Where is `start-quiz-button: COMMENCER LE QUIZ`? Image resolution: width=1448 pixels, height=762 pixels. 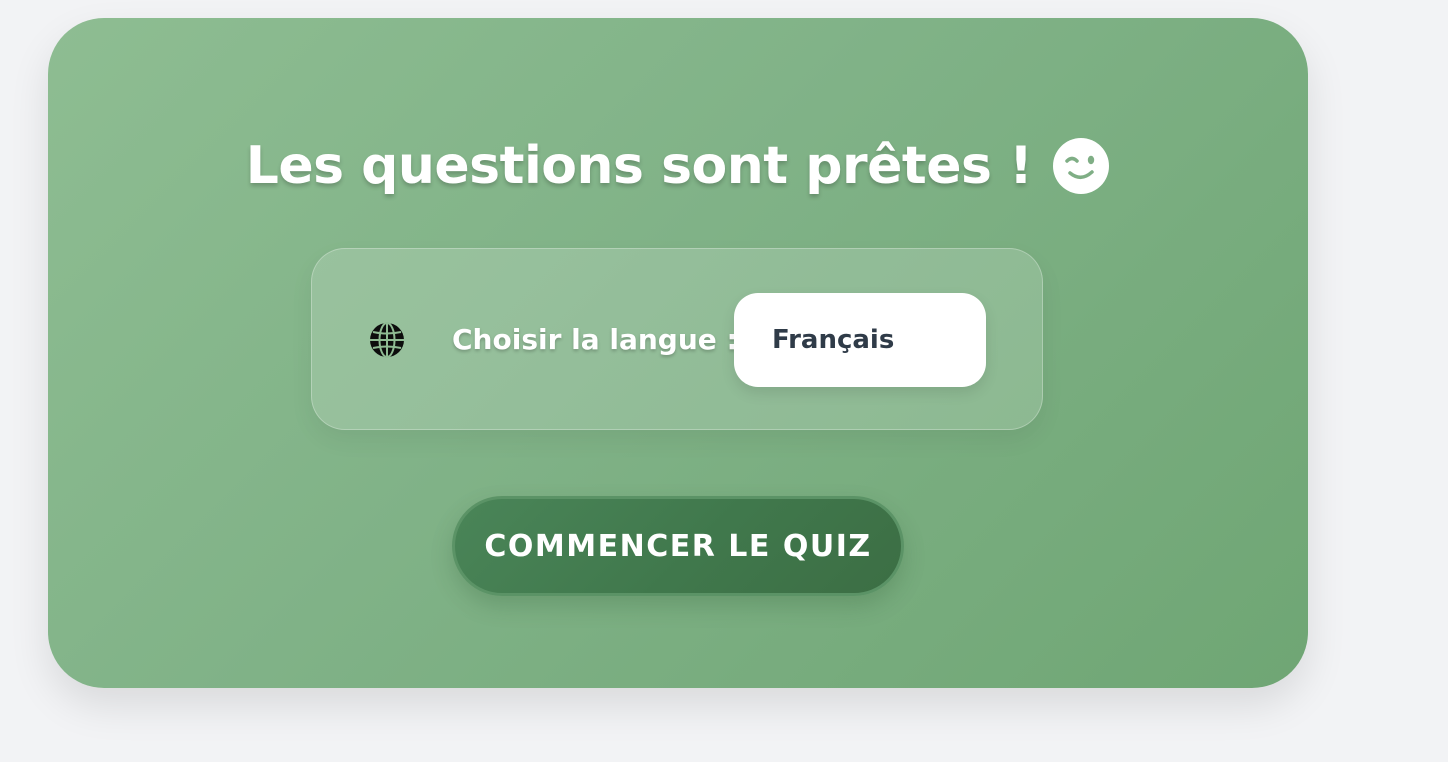 start-quiz-button: COMMENCER LE QUIZ is located at coordinates (678, 546).